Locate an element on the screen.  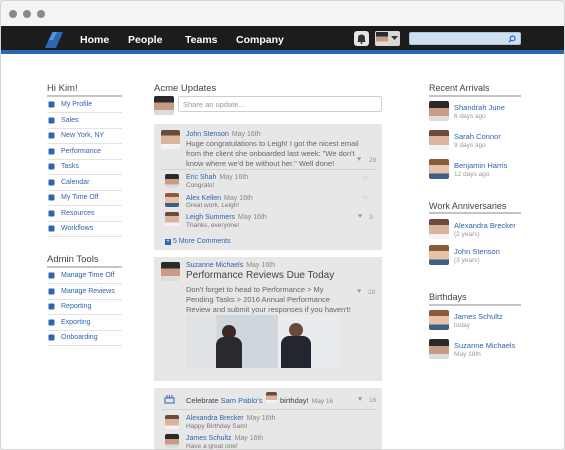
app-logo-icon is located at coordinates (54, 40).